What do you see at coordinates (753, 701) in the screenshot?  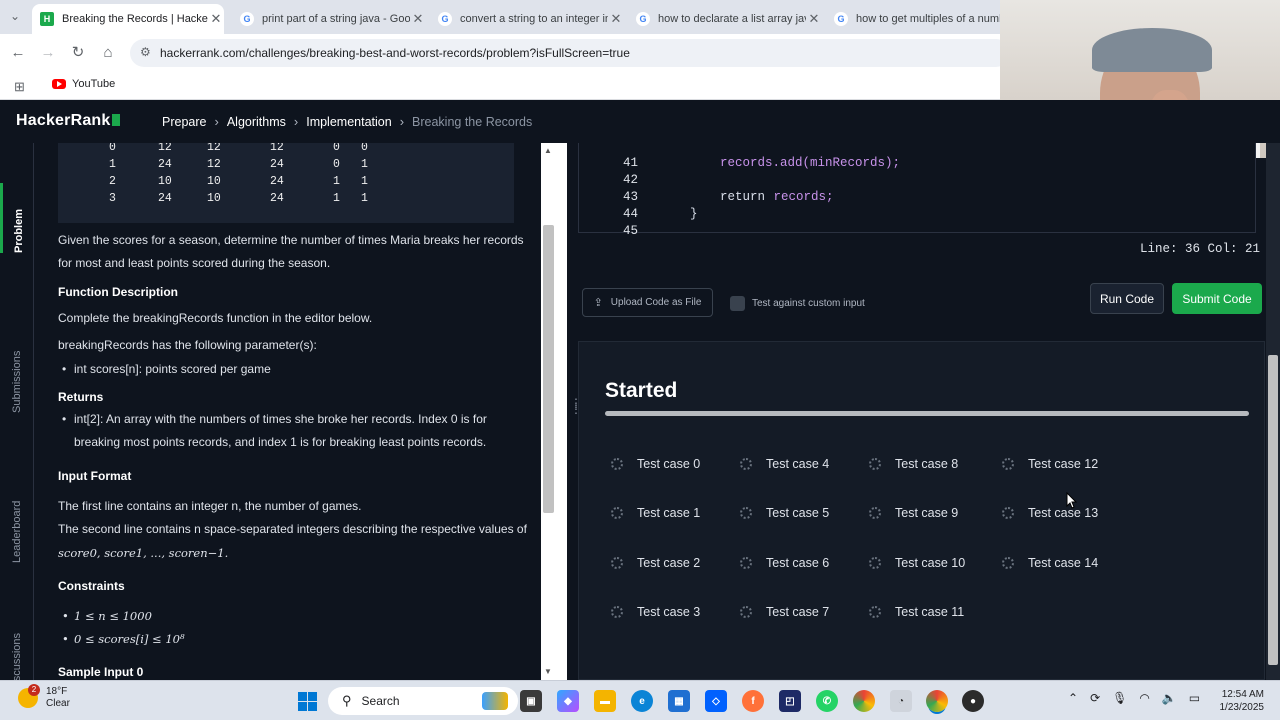 I see `firefox-icon: f` at bounding box center [753, 701].